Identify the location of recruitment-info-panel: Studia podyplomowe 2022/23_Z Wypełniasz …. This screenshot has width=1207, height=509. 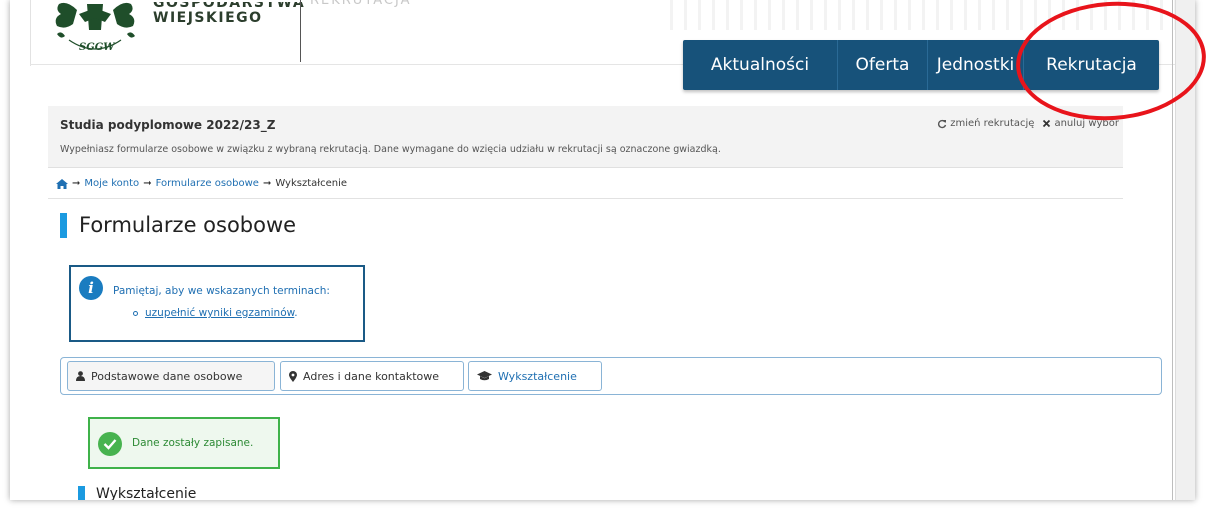
(585, 137).